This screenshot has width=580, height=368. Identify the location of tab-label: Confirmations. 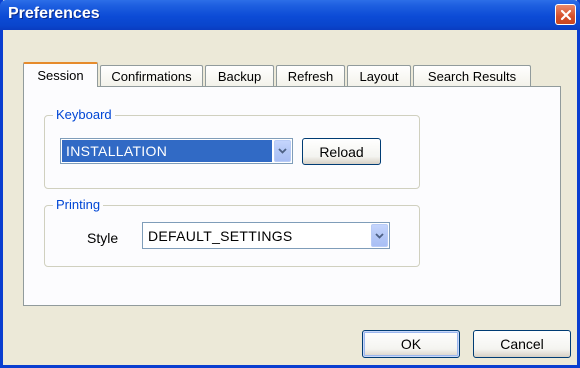
(151, 76).